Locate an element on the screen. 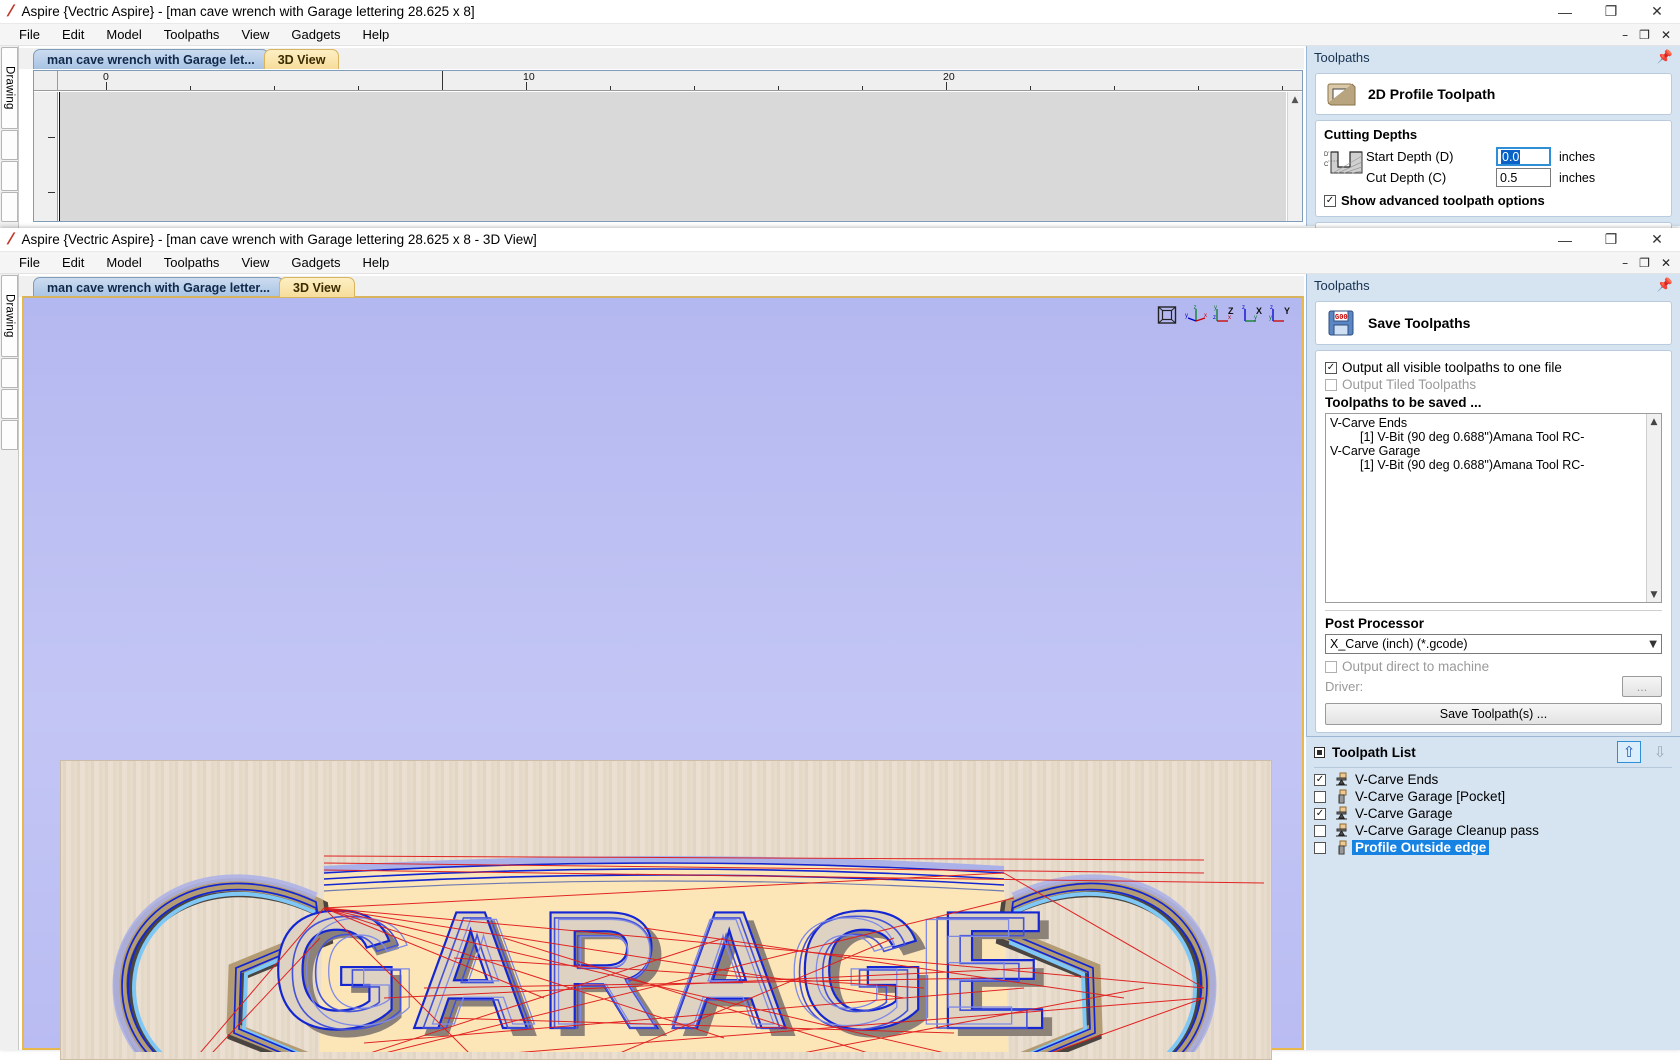 The height and width of the screenshot is (1060, 1680). chevron-down-icon: ▼ is located at coordinates (1653, 644).